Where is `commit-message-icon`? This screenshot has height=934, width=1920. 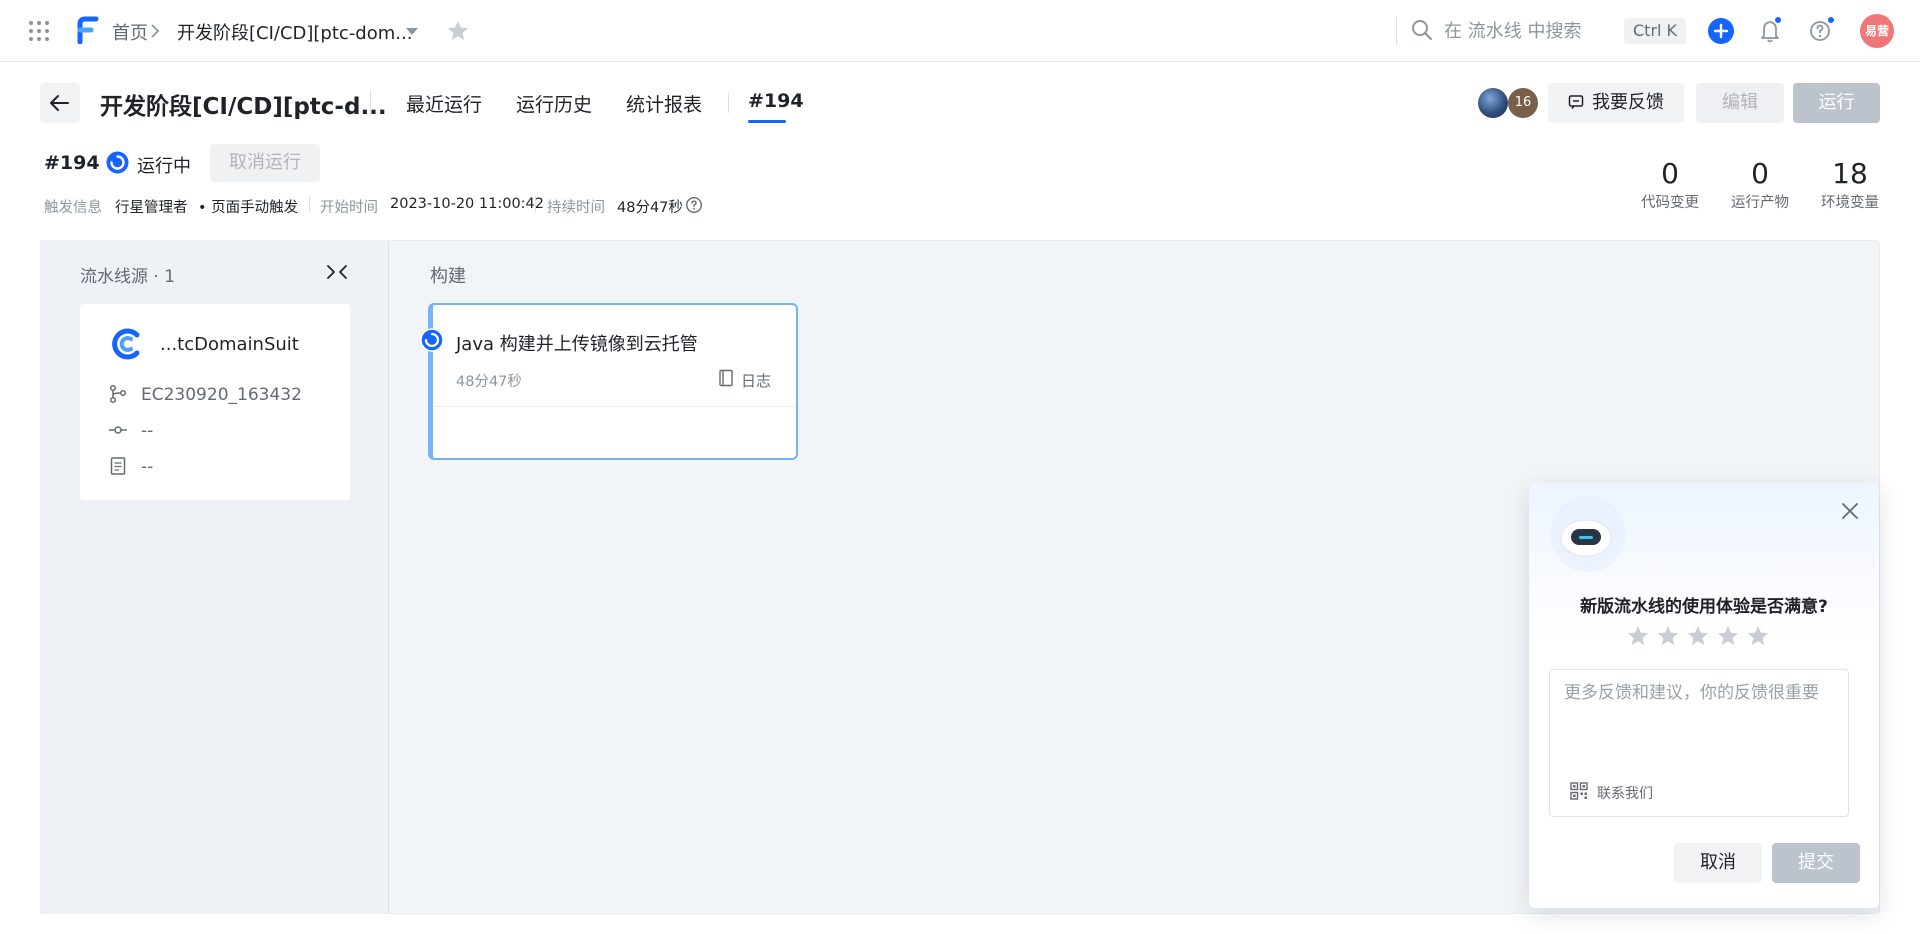
commit-message-icon is located at coordinates (118, 466).